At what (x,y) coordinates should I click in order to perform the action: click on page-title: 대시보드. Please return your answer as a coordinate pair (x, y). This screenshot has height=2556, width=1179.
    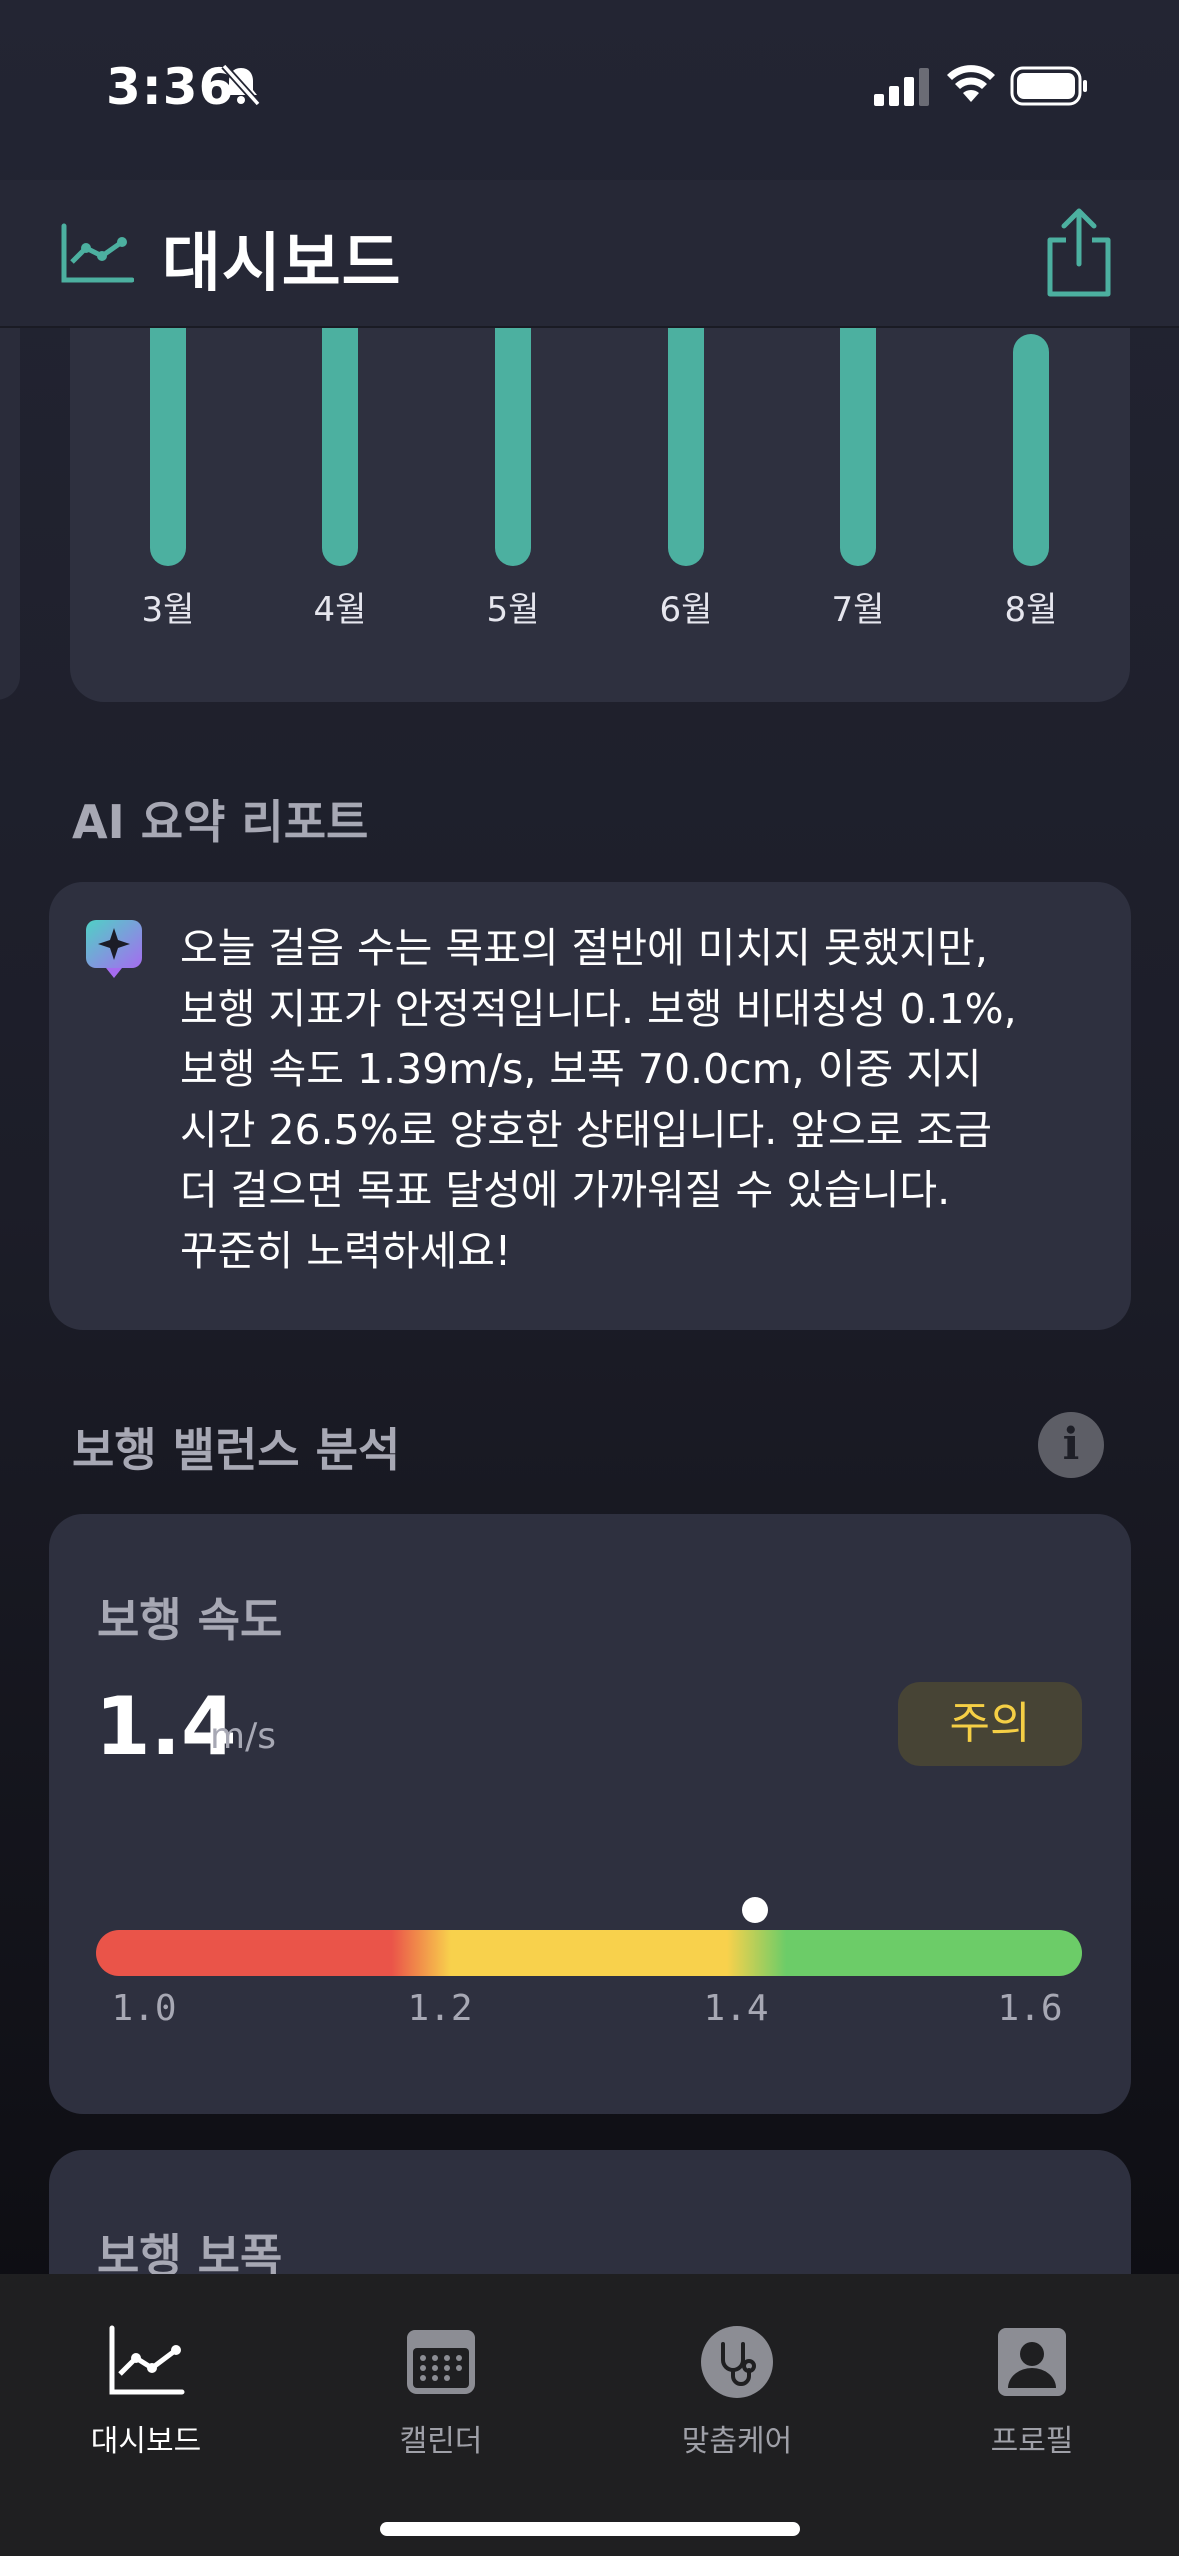
    Looking at the image, I should click on (282, 264).